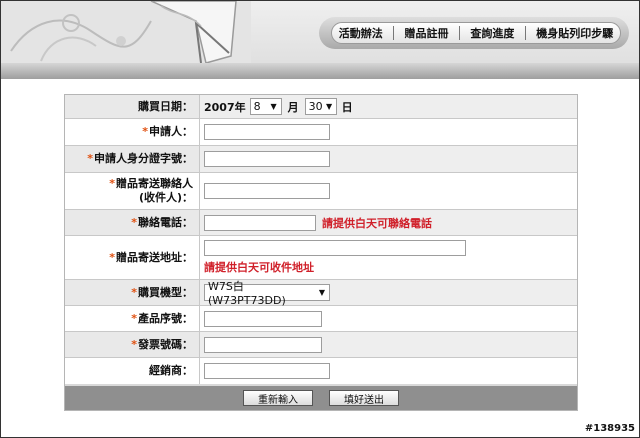 The height and width of the screenshot is (438, 640). Describe the element at coordinates (165, 197) in the screenshot. I see `gift-contact-label-line2: (收件人)：` at that location.